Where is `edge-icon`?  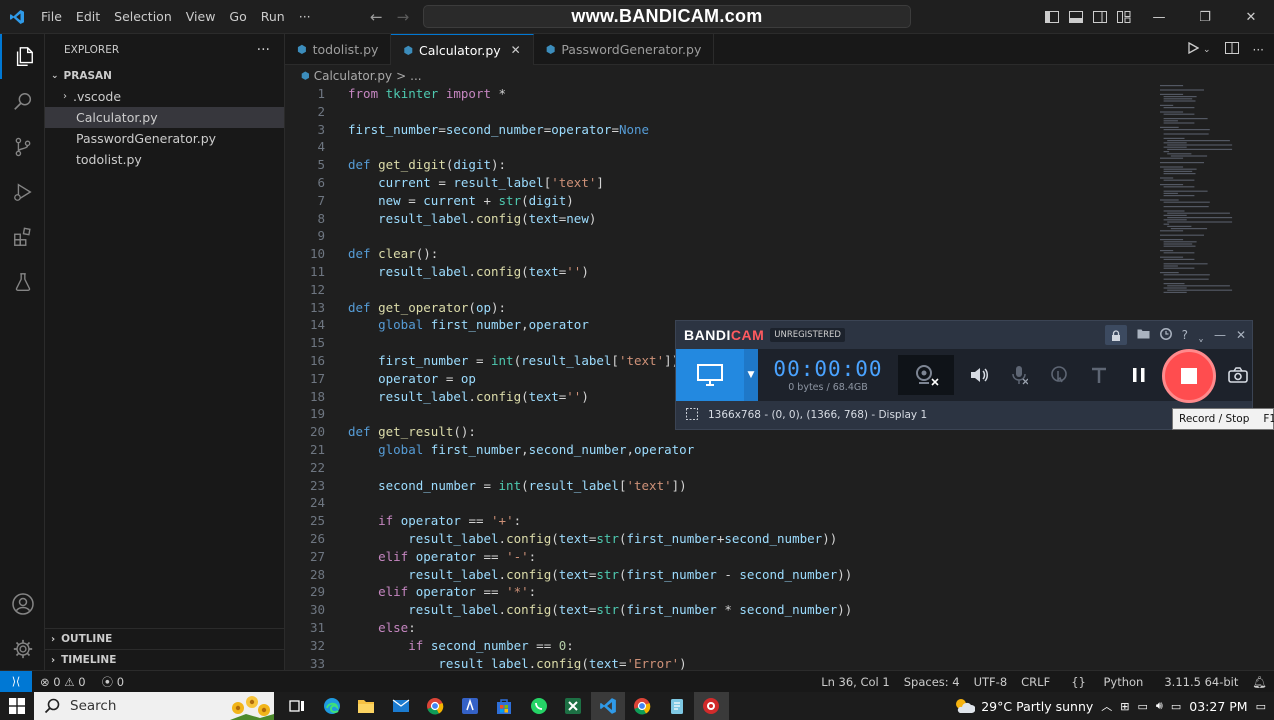
edge-icon is located at coordinates (332, 706).